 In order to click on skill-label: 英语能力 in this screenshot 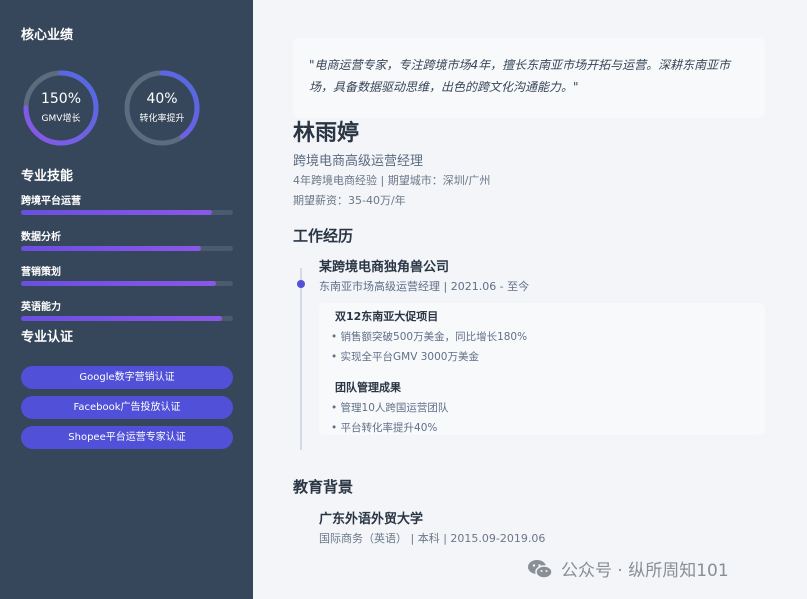, I will do `click(41, 307)`.